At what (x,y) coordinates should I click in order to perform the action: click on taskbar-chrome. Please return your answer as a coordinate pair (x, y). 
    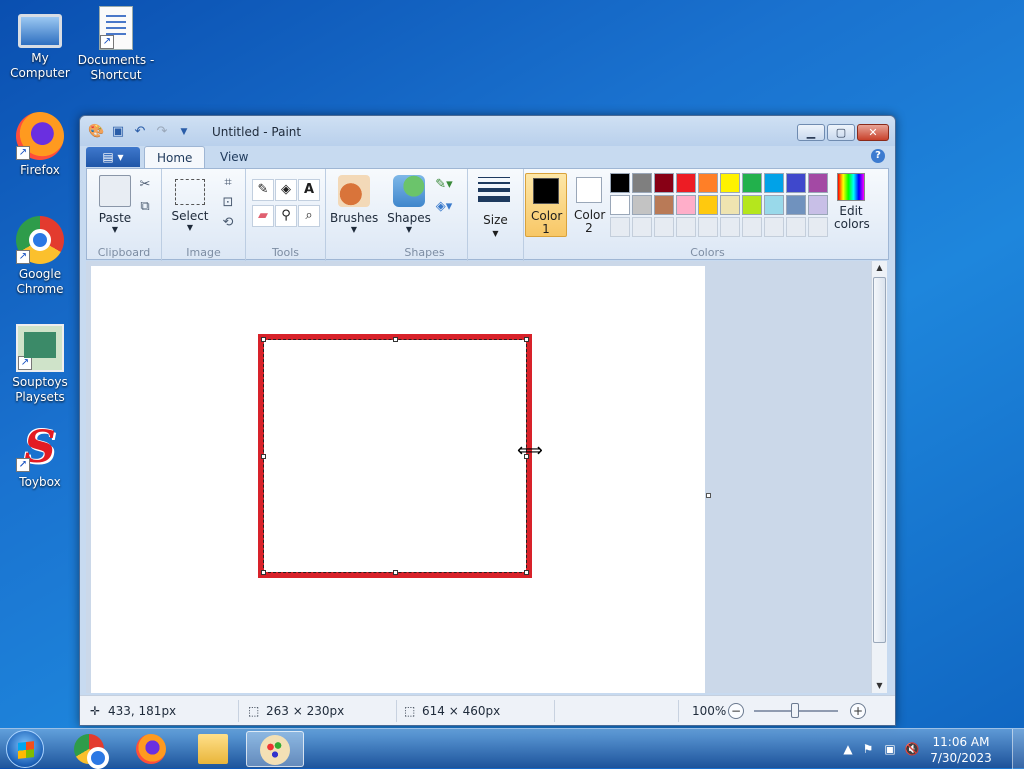
    Looking at the image, I should click on (89, 750).